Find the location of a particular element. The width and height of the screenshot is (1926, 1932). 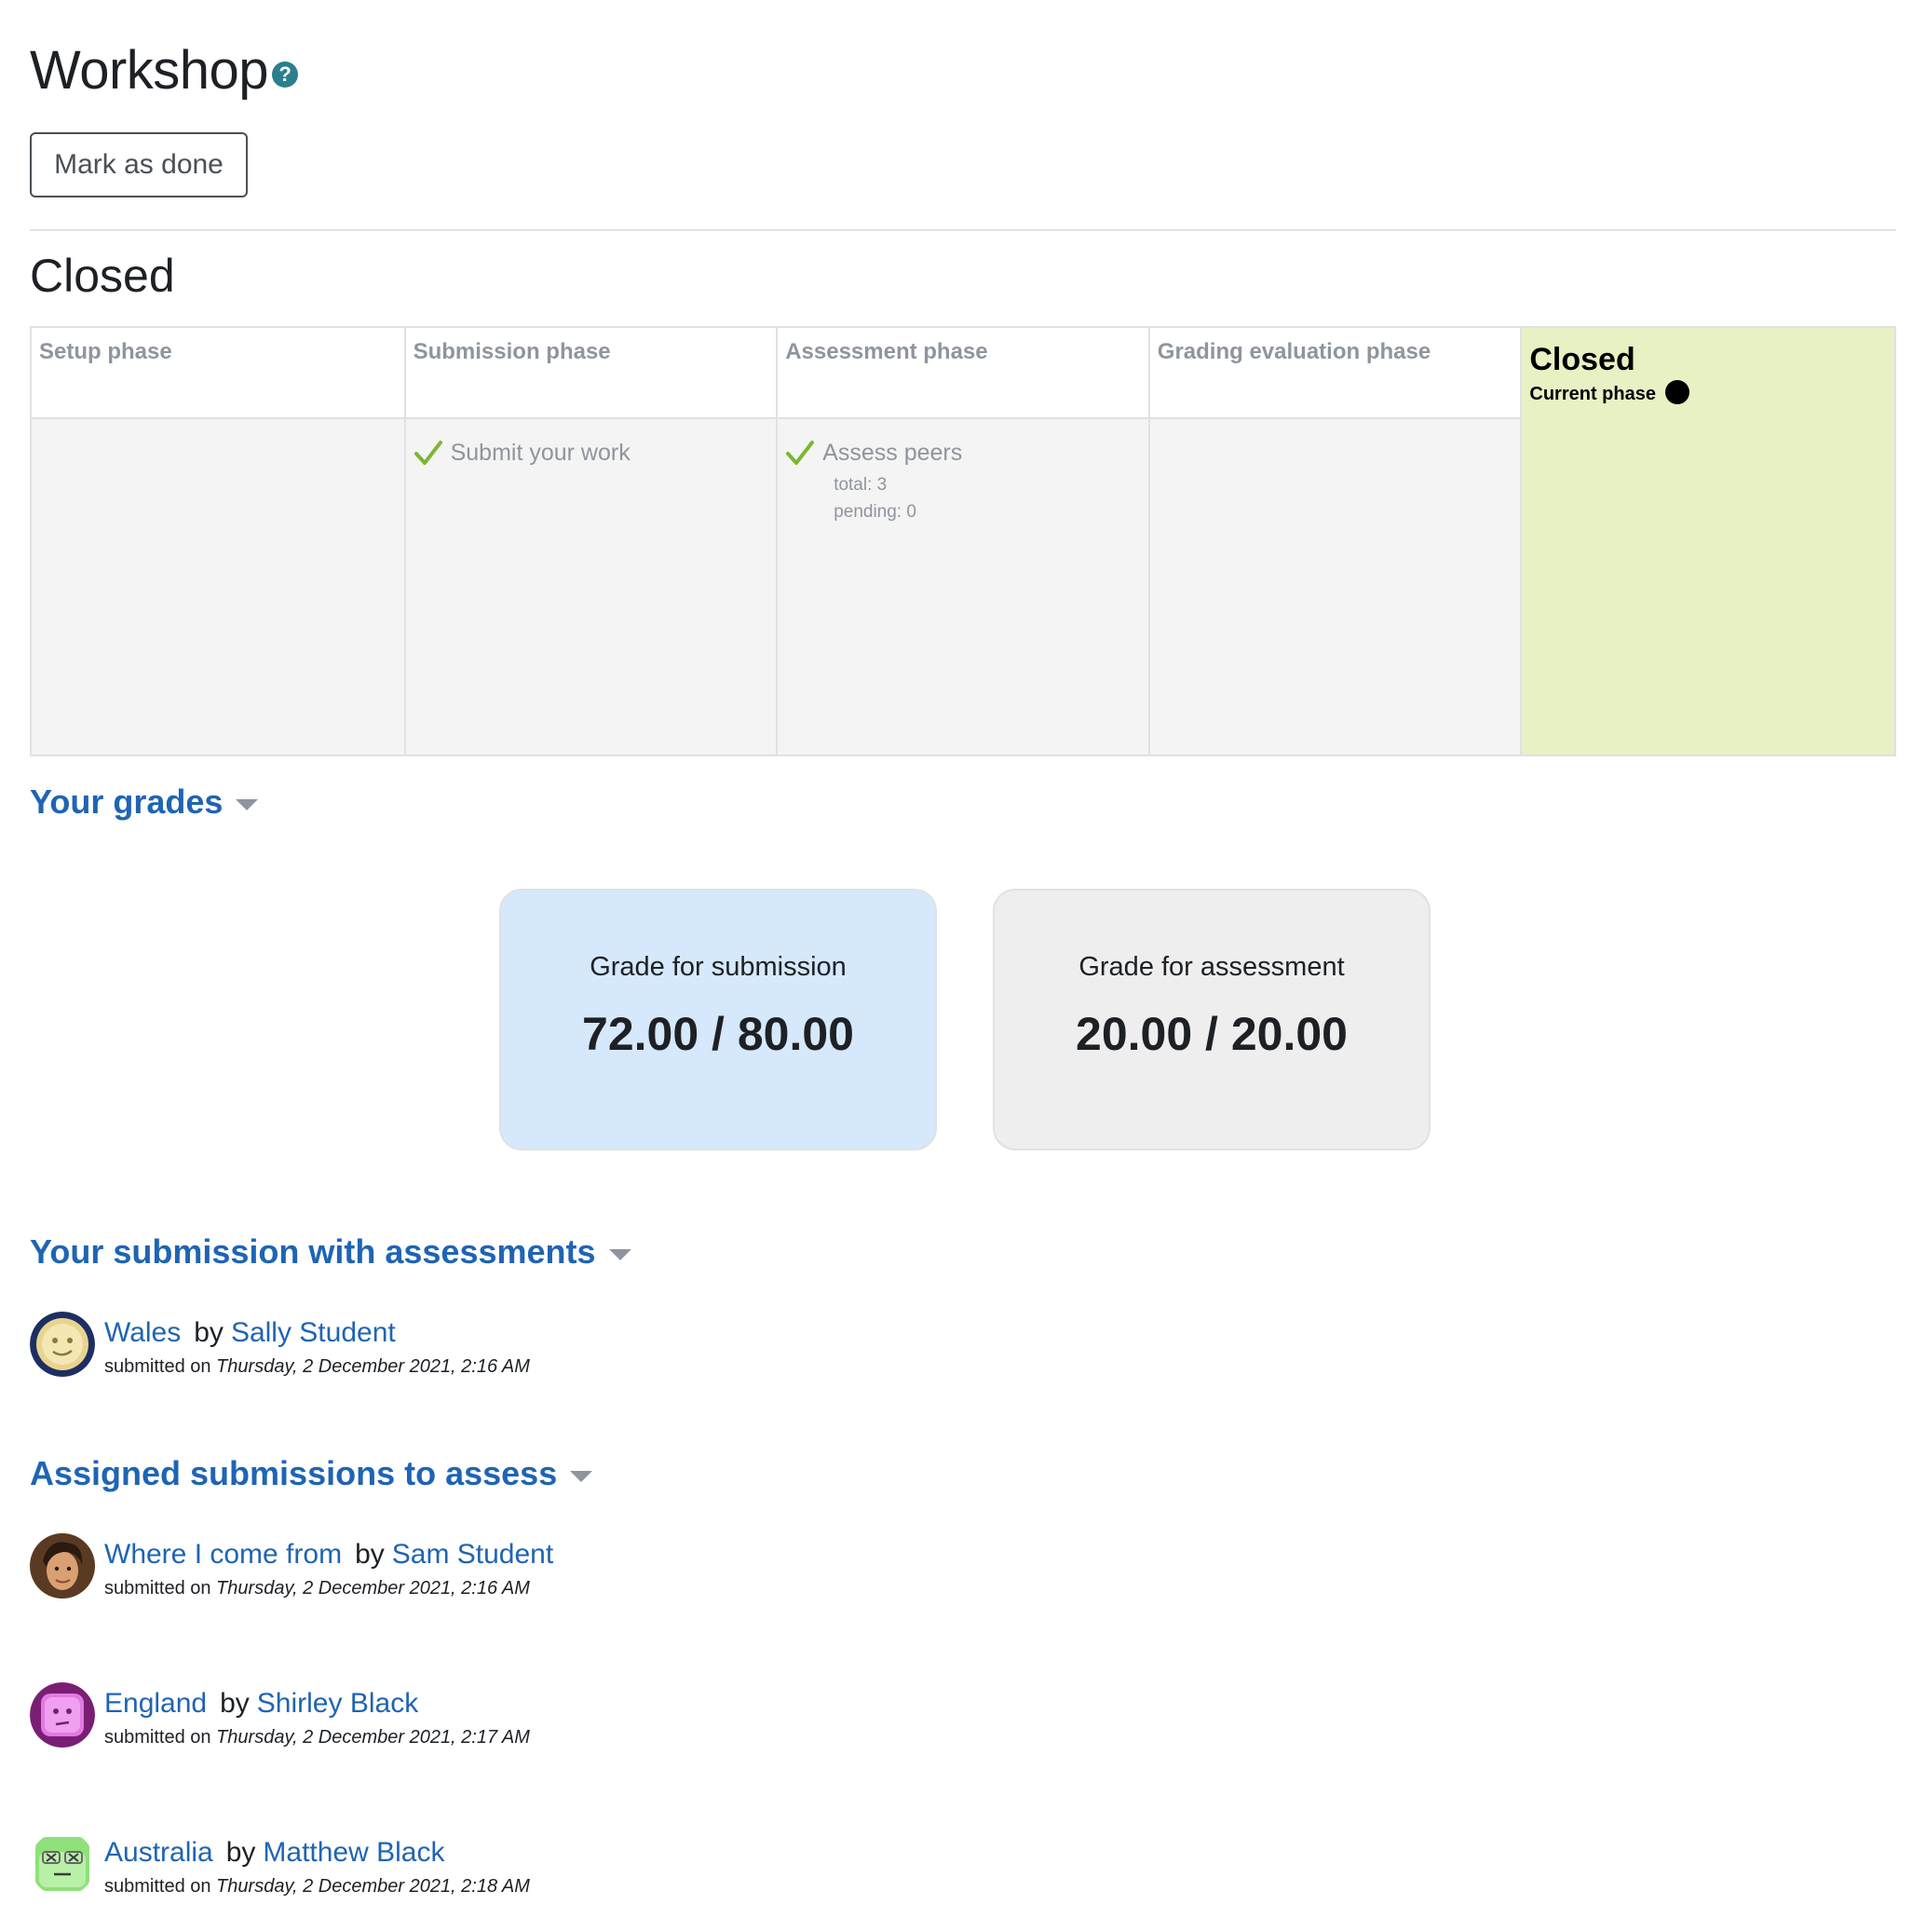

current-phase-heading: Closed is located at coordinates (102, 276).